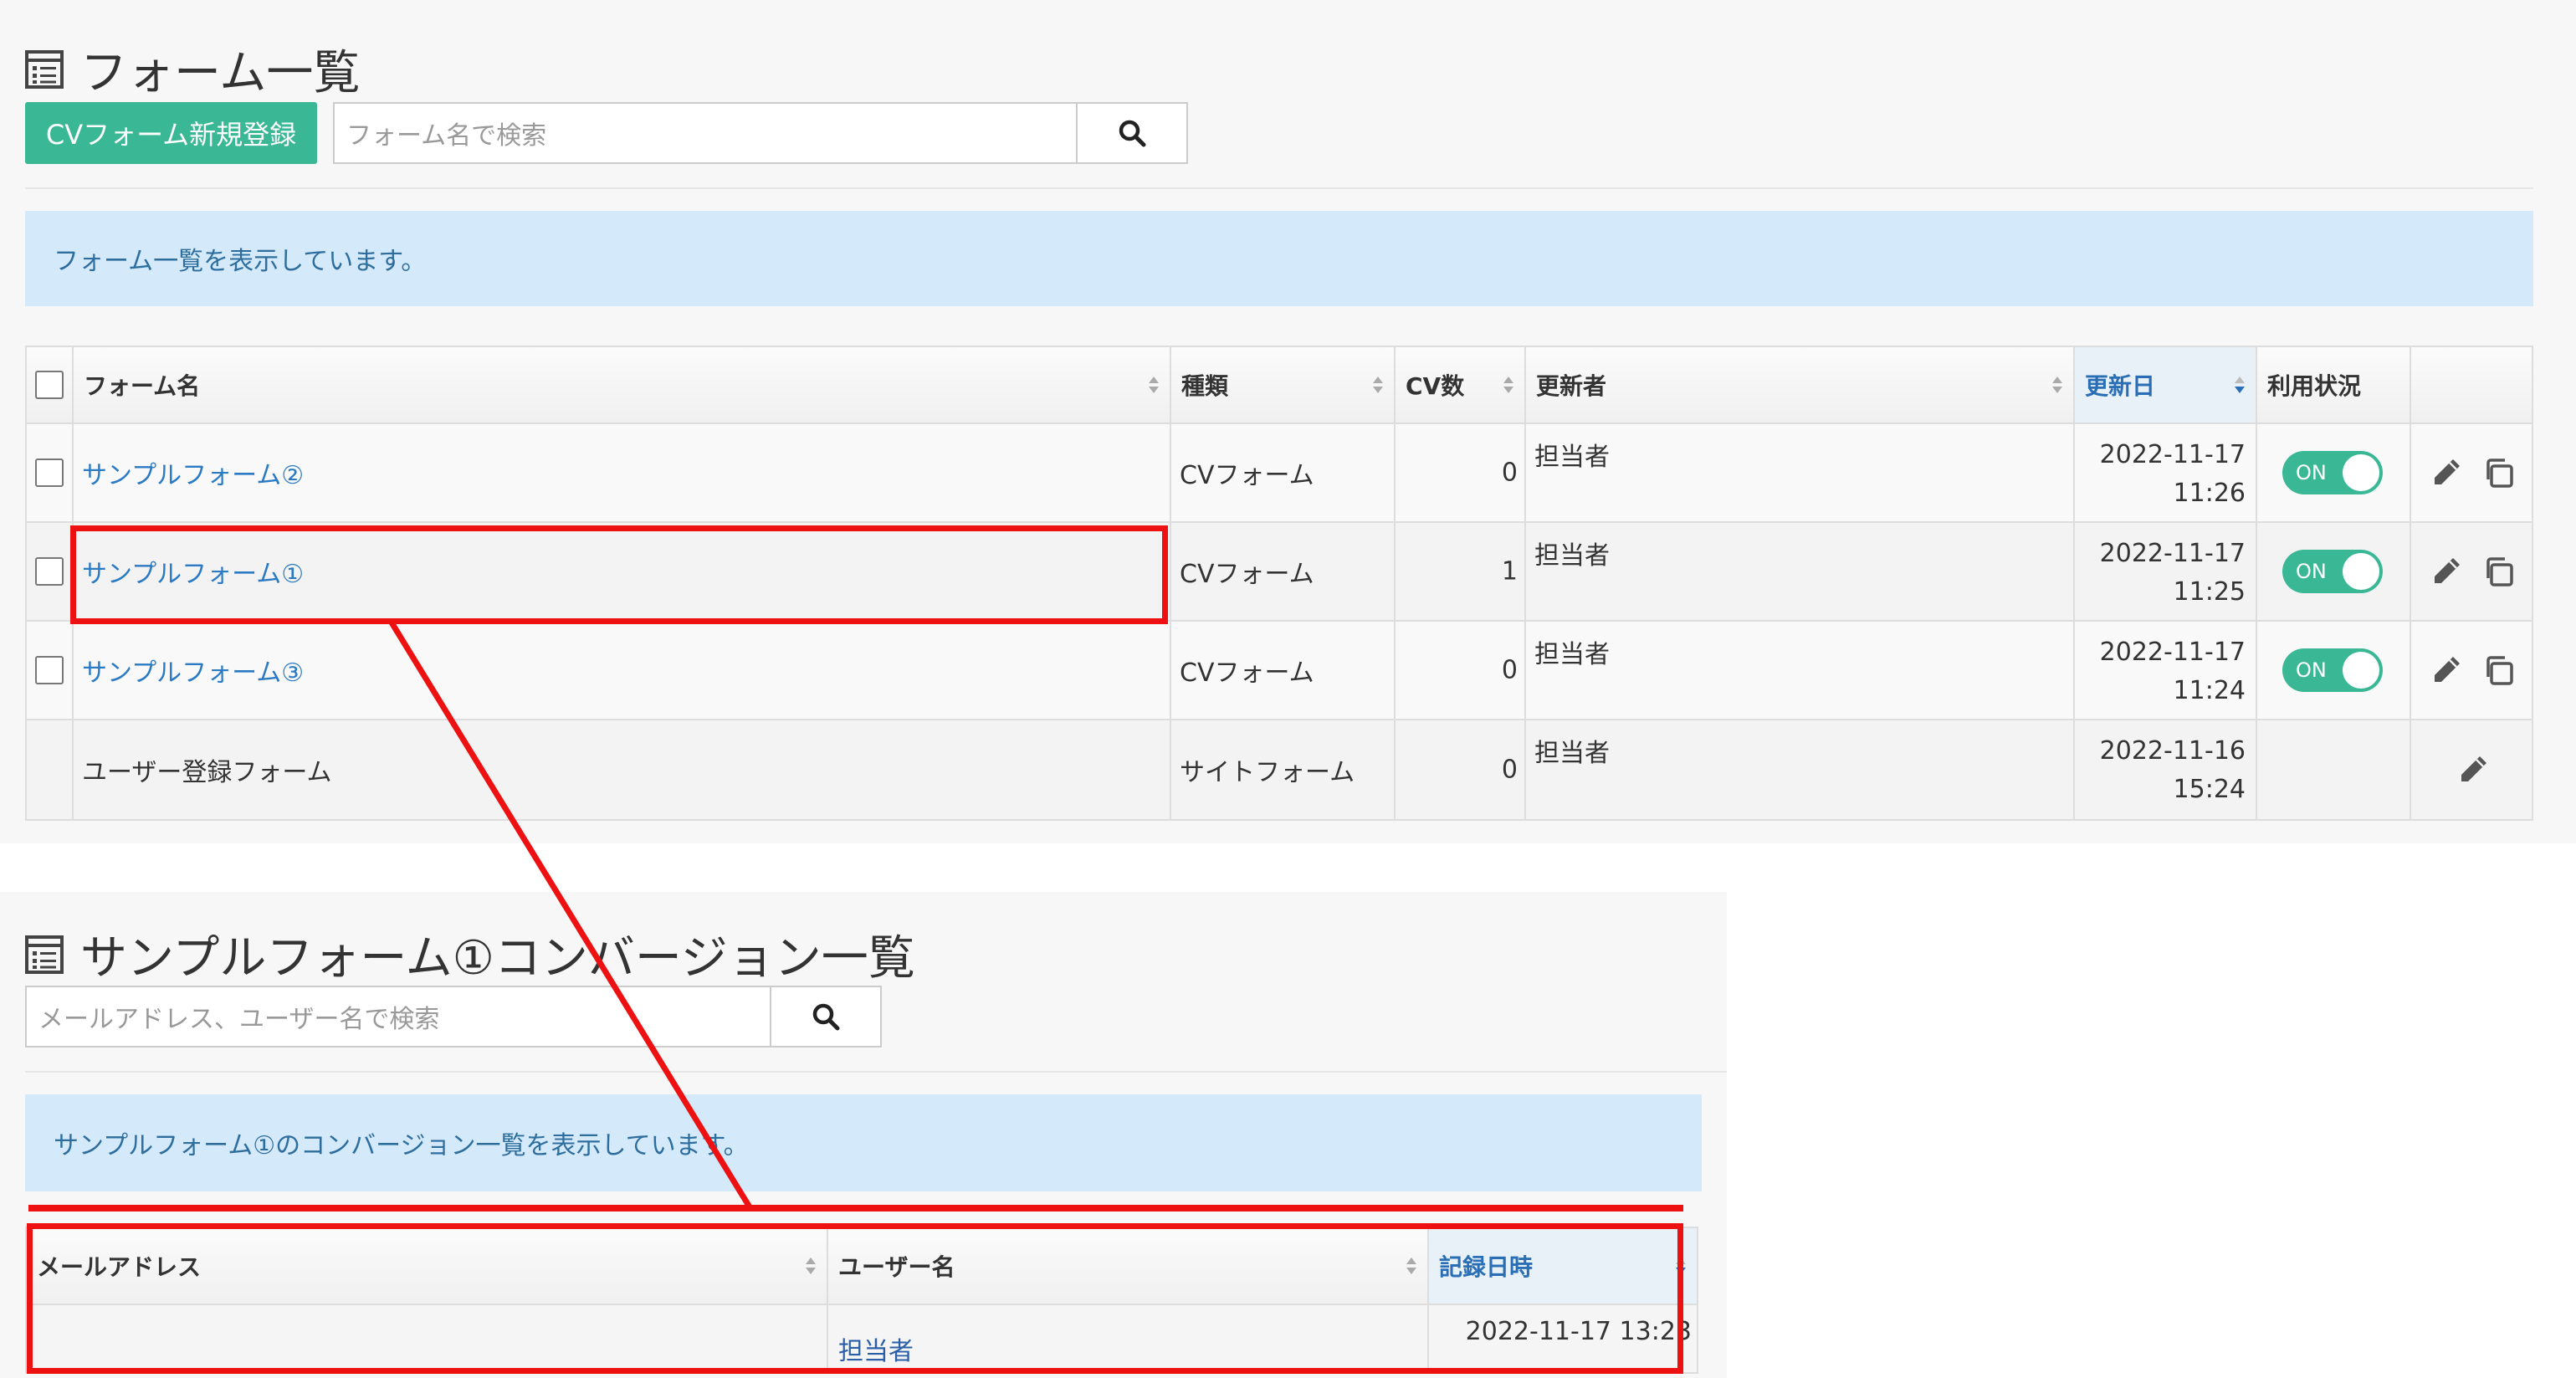  Describe the element at coordinates (2334, 769) in the screenshot. I see `status-cell` at that location.